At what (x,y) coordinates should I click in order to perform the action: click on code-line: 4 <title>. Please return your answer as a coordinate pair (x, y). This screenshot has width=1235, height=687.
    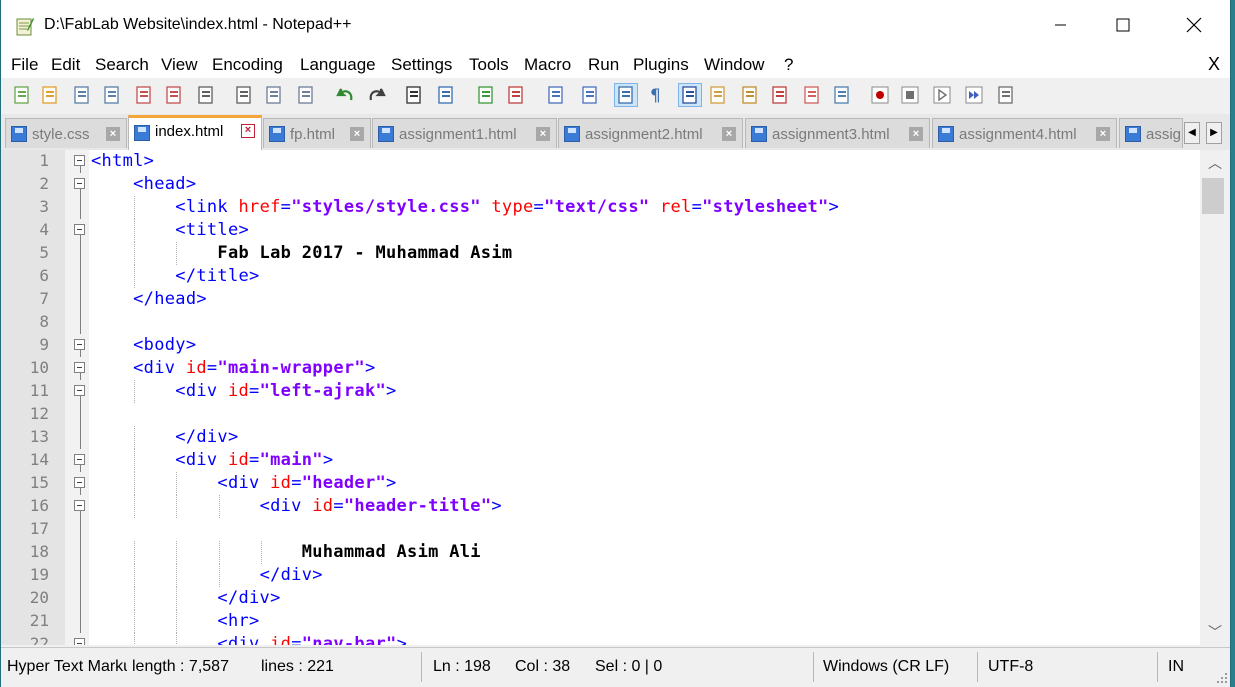
    Looking at the image, I should click on (600, 230).